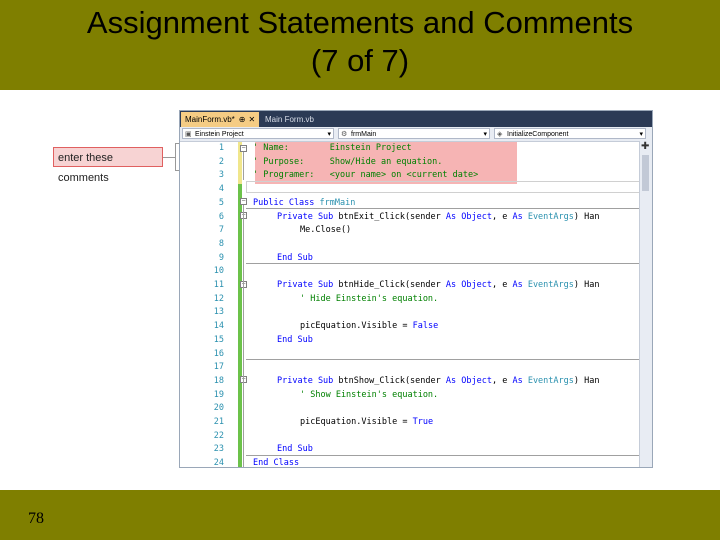  What do you see at coordinates (218, 463) in the screenshot?
I see `line-number: 24` at bounding box center [218, 463].